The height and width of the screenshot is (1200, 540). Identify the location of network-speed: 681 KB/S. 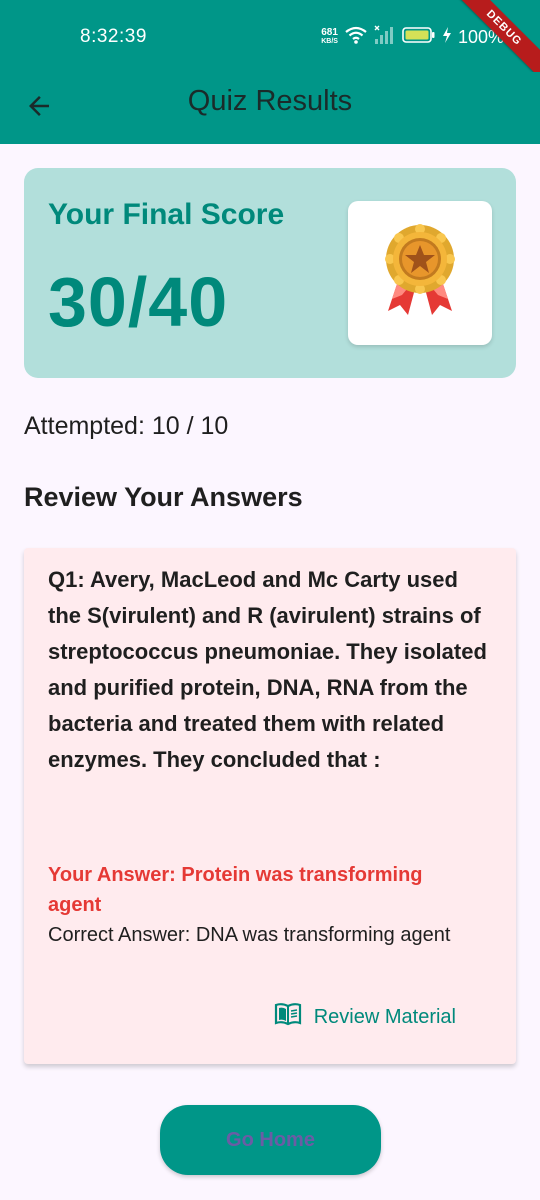
(329, 37).